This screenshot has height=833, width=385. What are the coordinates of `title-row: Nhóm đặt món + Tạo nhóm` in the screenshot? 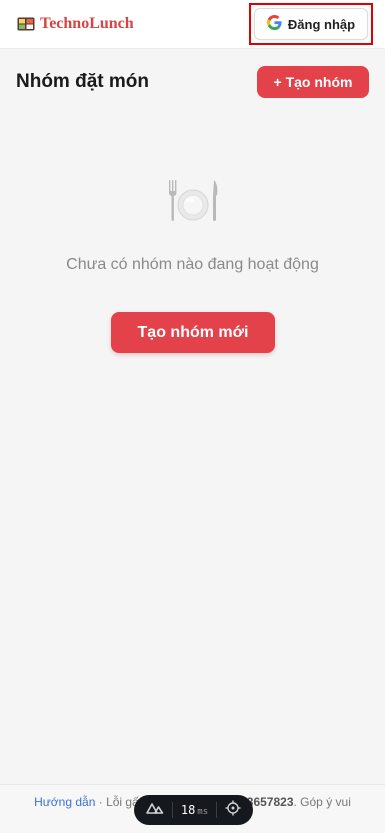 It's located at (192, 82).